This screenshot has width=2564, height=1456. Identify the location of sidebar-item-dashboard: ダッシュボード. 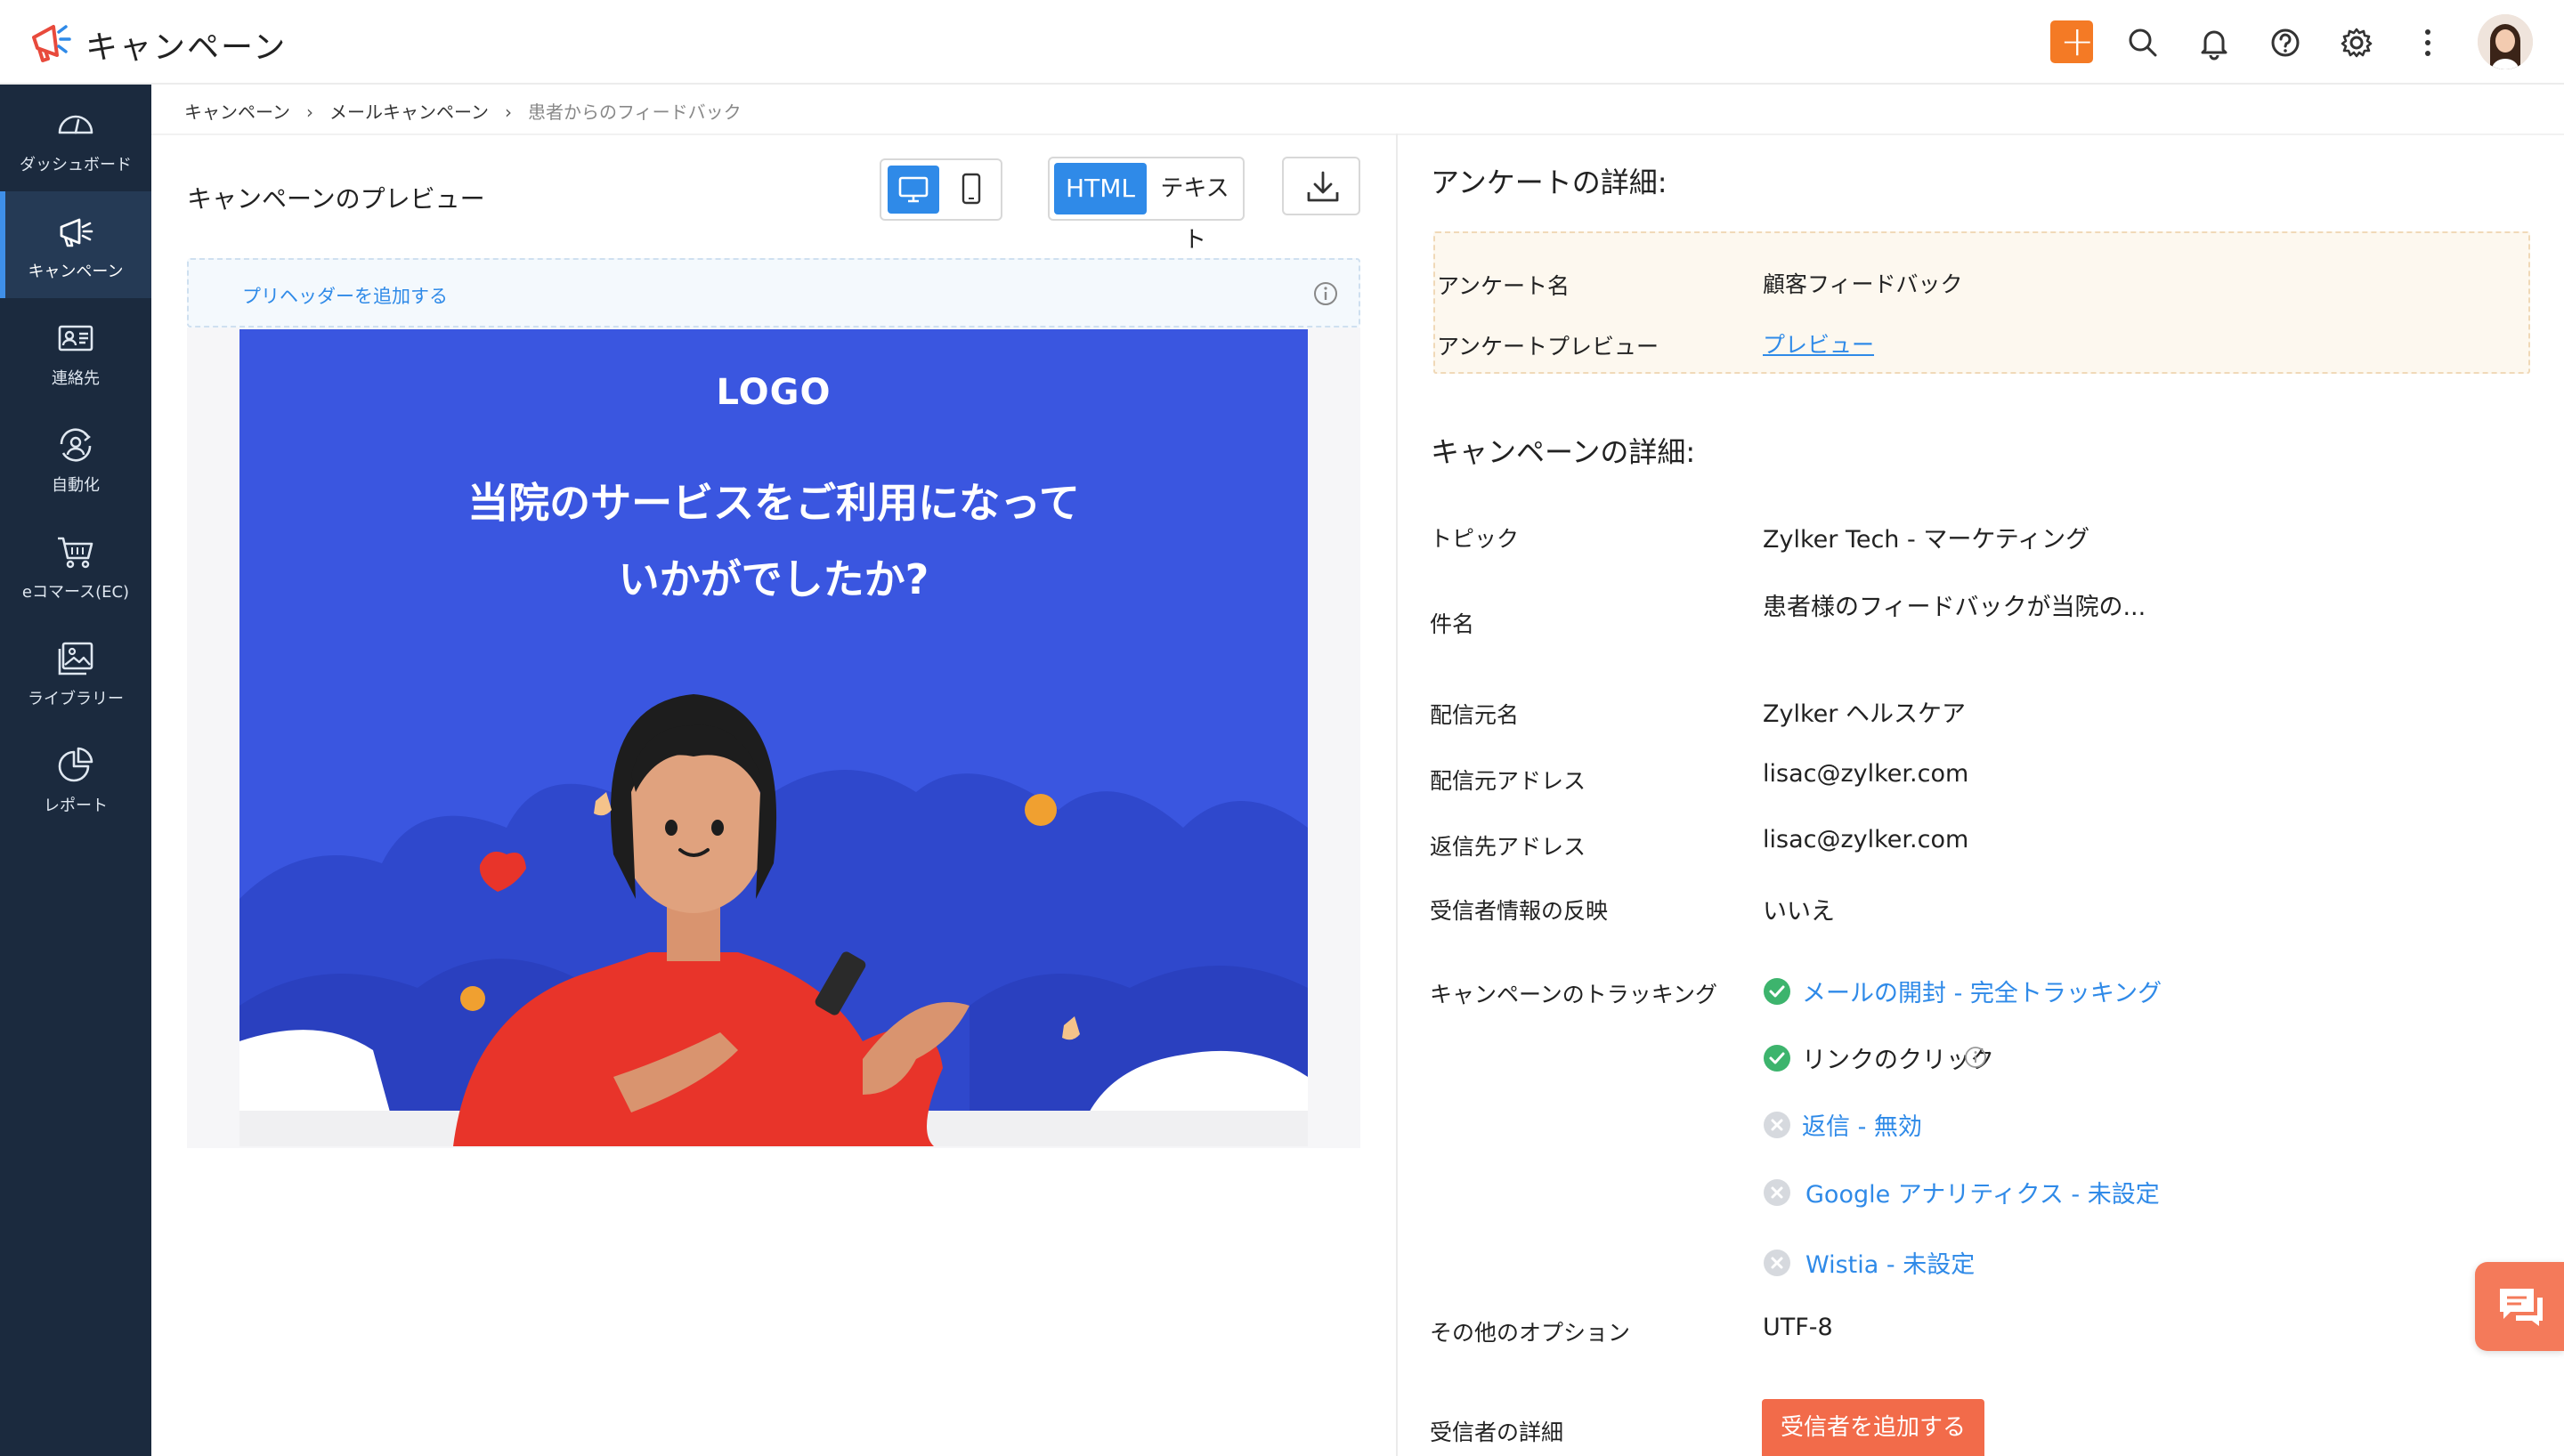
(75, 138).